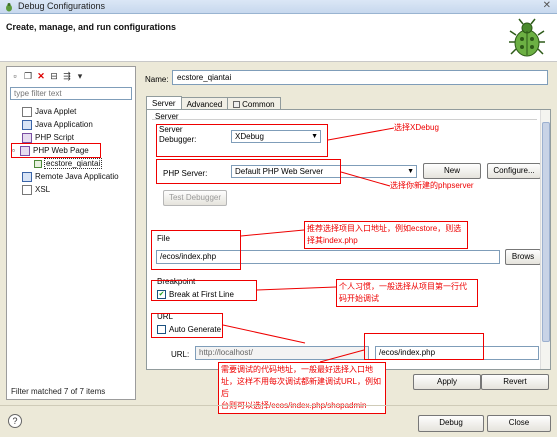 This screenshot has height=437, width=557. What do you see at coordinates (515, 382) in the screenshot?
I see `revert-button: Revert` at bounding box center [515, 382].